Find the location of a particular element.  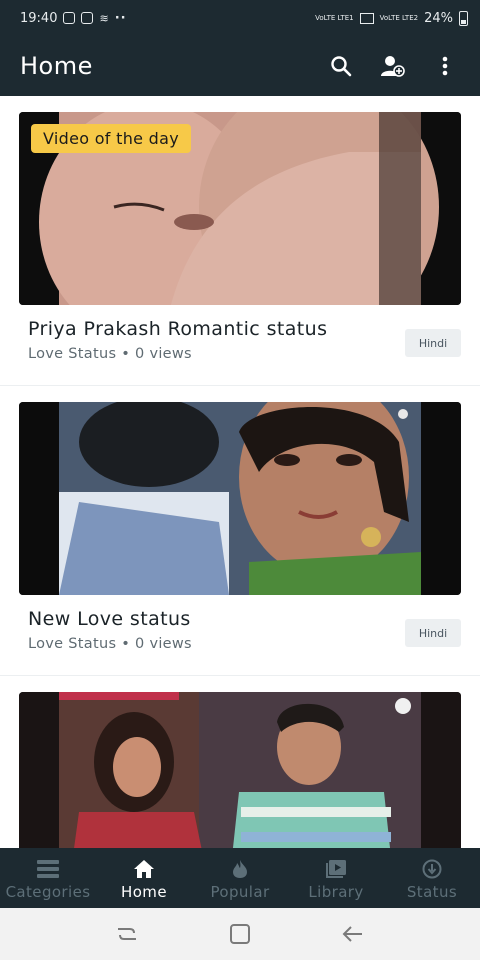

notification-icon: ≋ is located at coordinates (104, 18).